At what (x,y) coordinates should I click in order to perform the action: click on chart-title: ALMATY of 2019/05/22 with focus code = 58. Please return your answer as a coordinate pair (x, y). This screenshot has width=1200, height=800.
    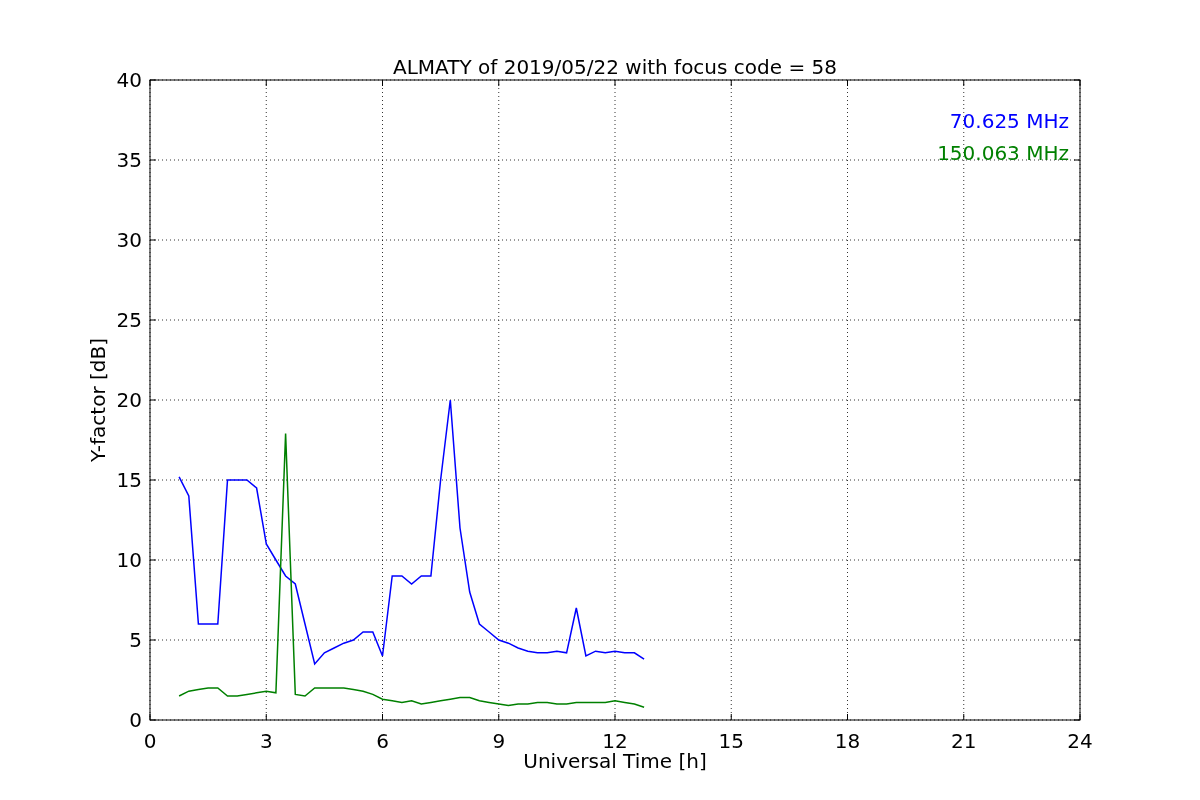
    Looking at the image, I should click on (615, 67).